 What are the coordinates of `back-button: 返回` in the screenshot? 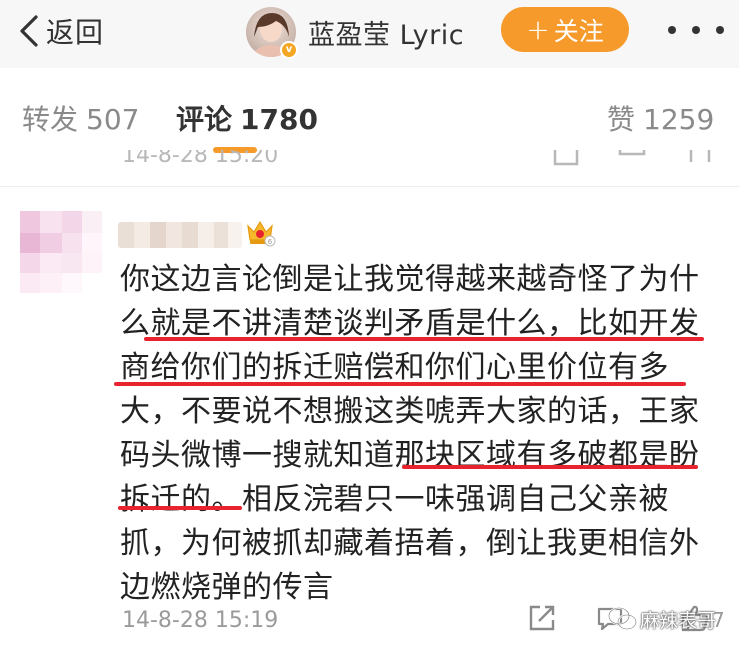 It's located at (59, 31).